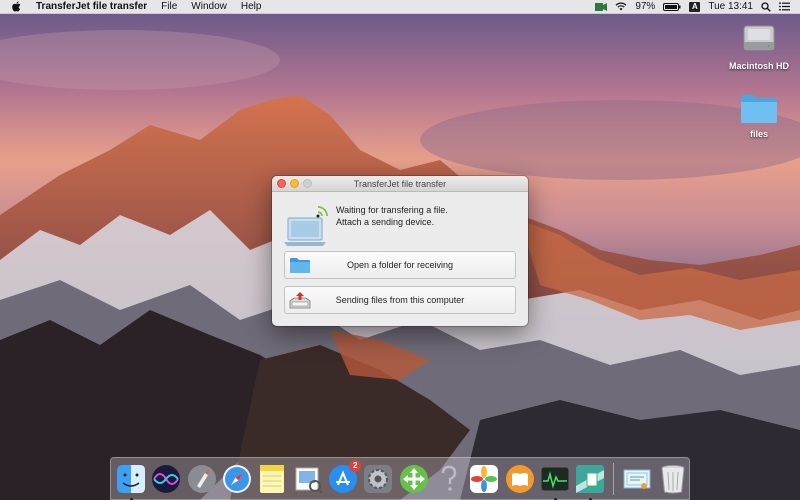 This screenshot has width=800, height=500. I want to click on send-files-button: Sending files from this computer, so click(400, 300).